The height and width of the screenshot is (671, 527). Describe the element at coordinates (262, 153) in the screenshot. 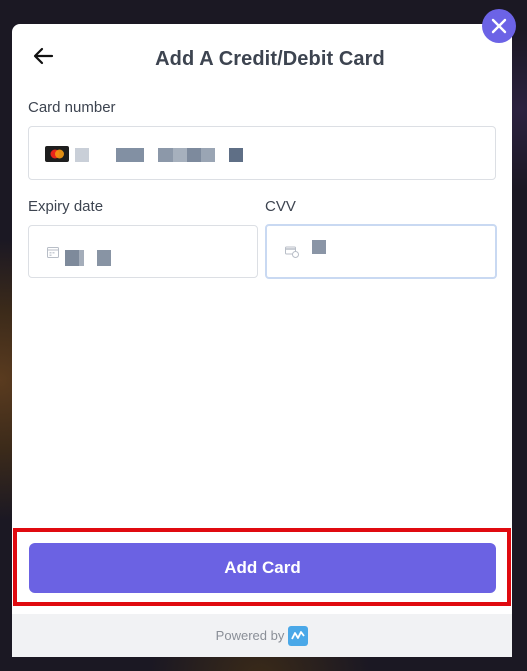

I see `card-number-input` at that location.